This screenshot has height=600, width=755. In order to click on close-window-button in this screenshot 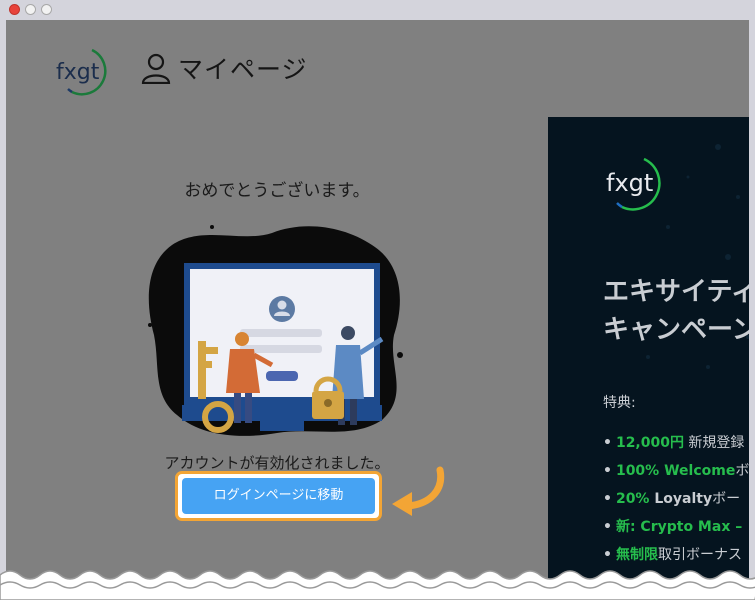, I will do `click(14, 9)`.